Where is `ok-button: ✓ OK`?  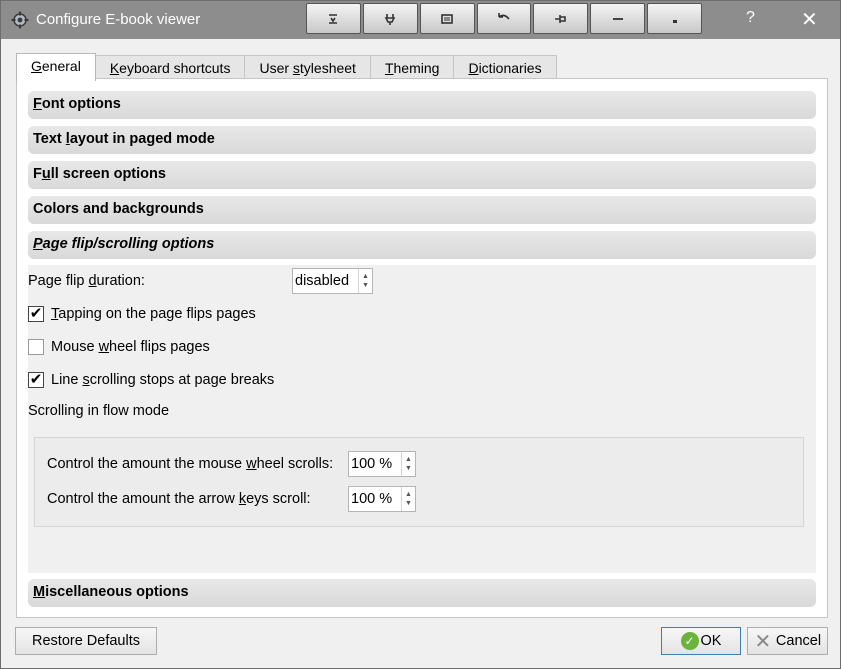 ok-button: ✓ OK is located at coordinates (701, 641).